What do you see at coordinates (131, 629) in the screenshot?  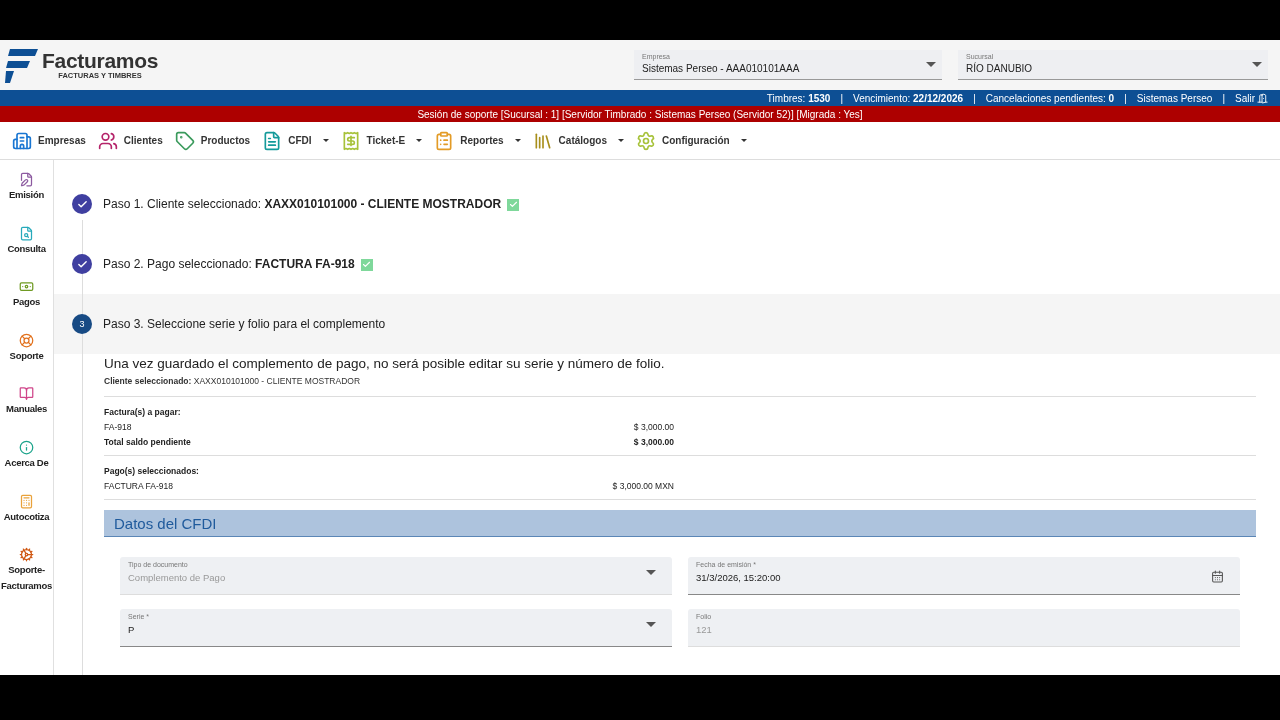 I see `field-value: P` at bounding box center [131, 629].